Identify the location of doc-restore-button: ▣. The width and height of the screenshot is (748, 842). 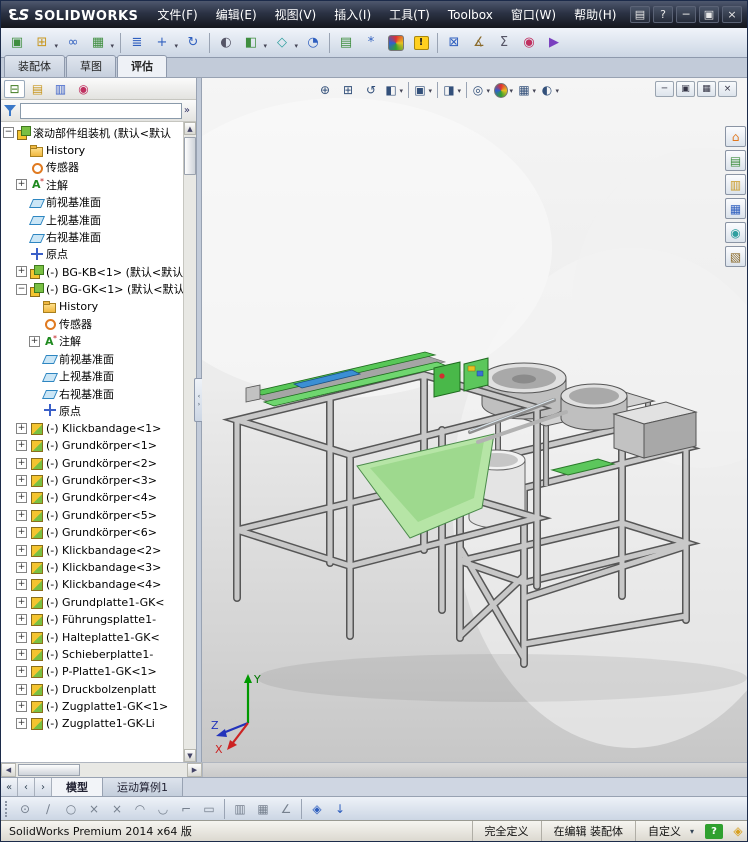
(685, 89).